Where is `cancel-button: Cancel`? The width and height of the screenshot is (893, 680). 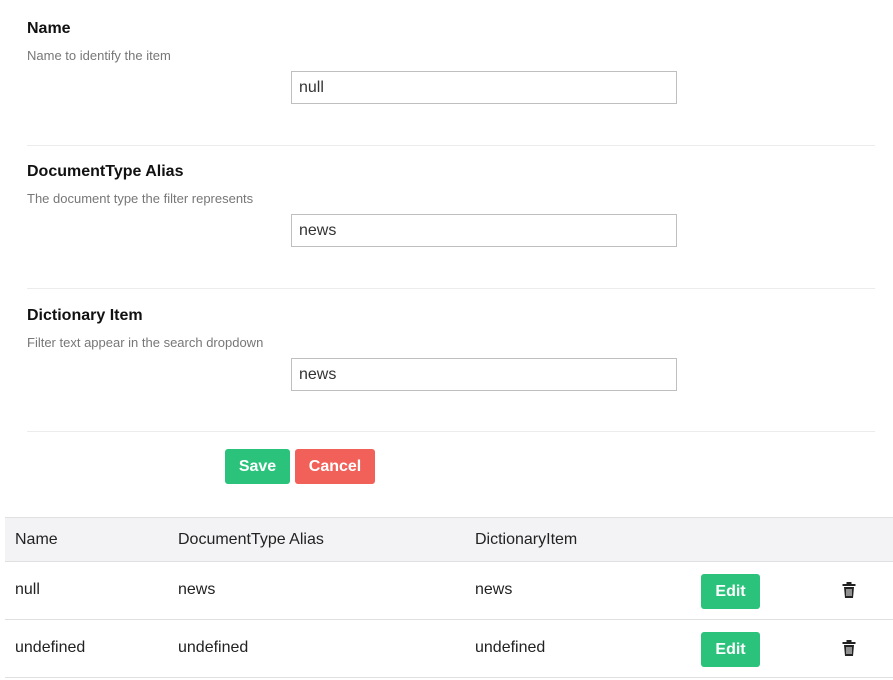
cancel-button: Cancel is located at coordinates (335, 466).